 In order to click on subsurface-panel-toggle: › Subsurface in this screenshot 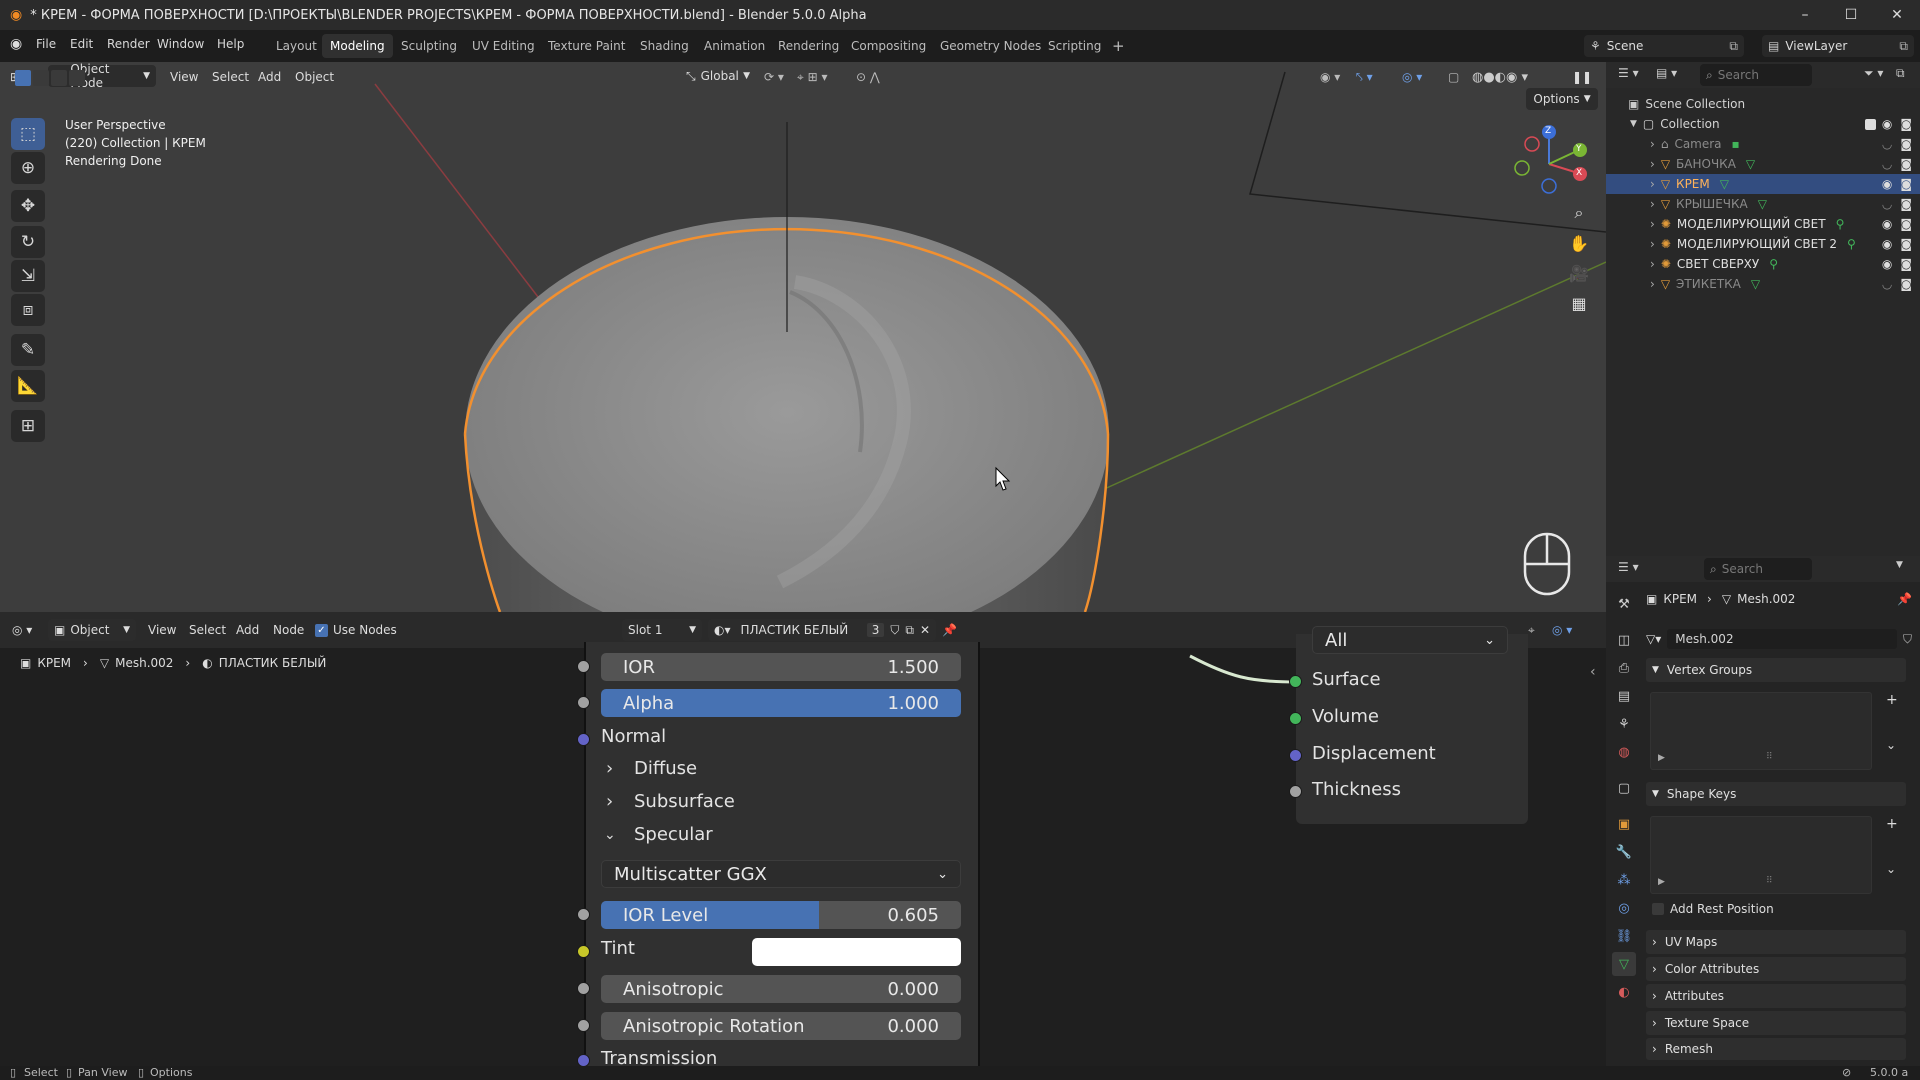, I will do `click(670, 801)`.